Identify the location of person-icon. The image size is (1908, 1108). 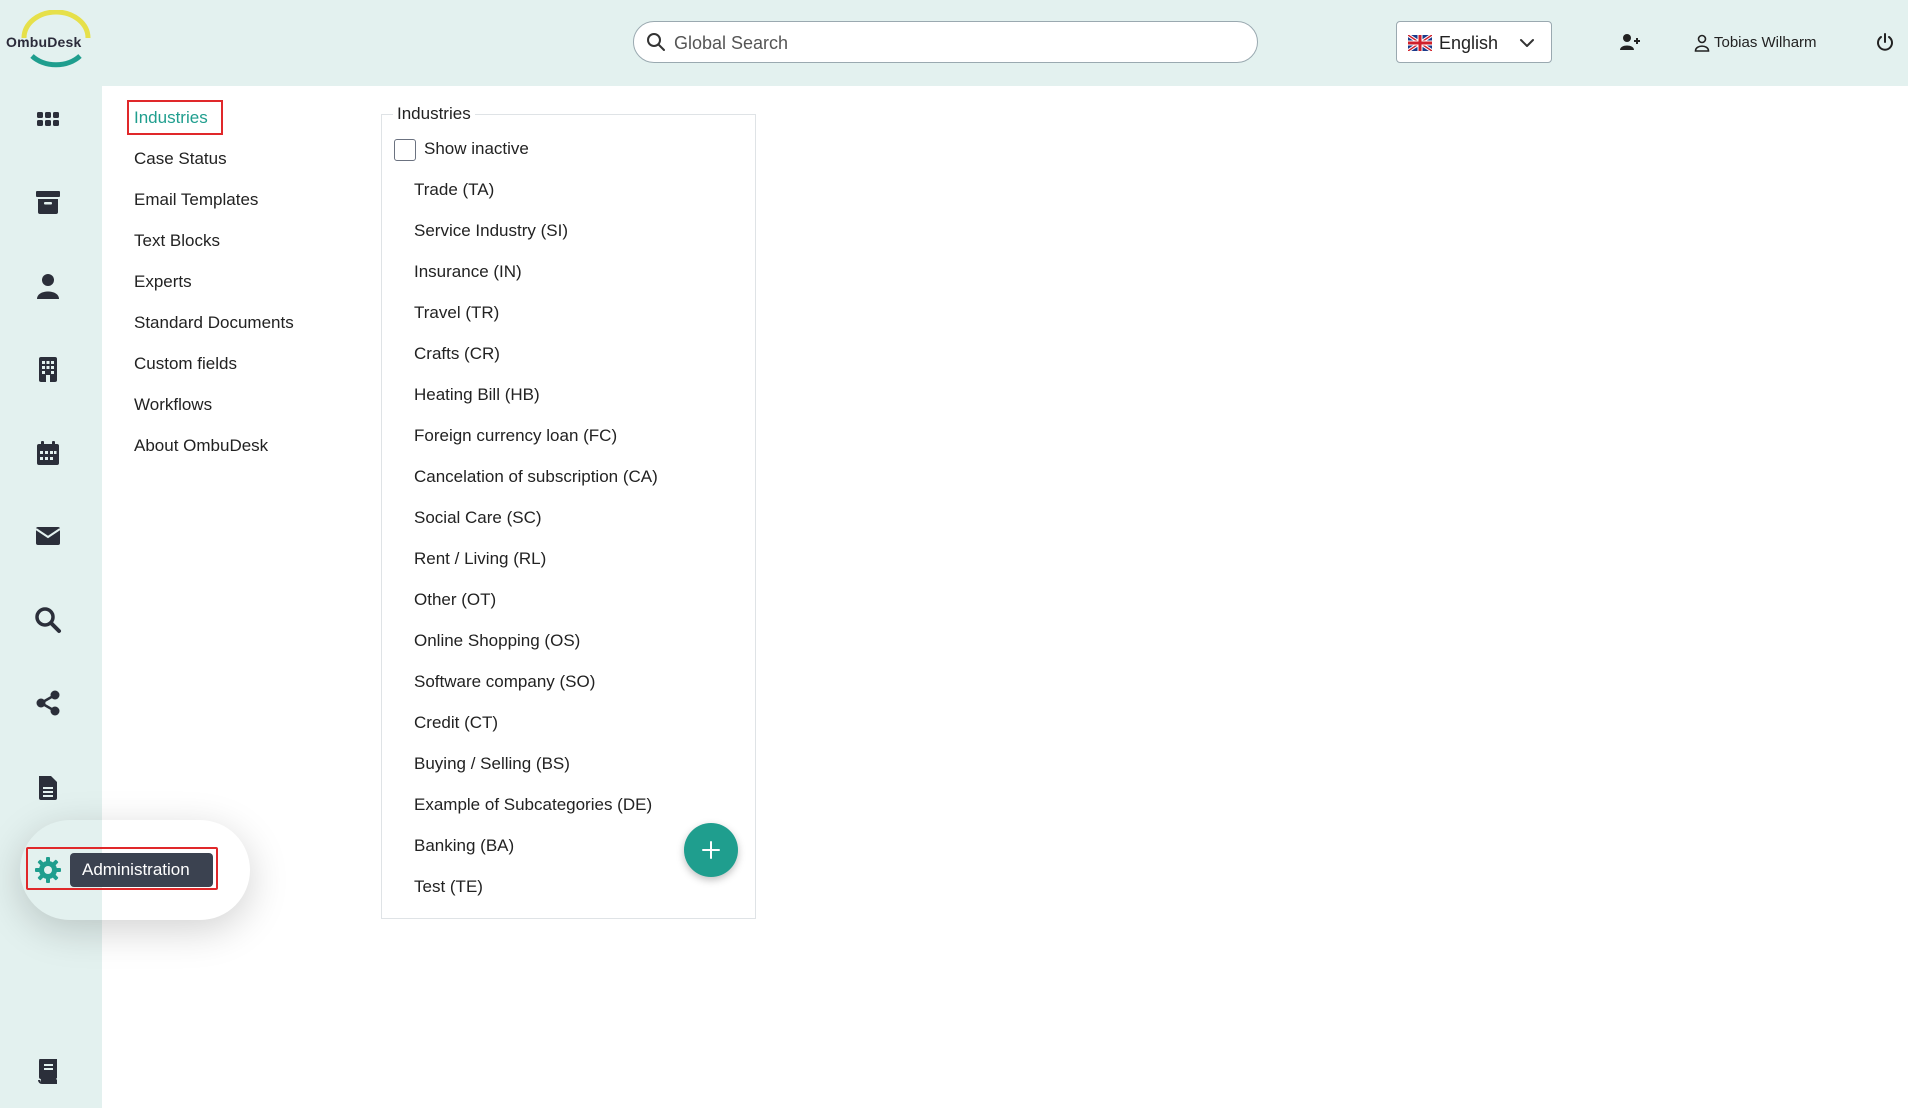
(48, 286).